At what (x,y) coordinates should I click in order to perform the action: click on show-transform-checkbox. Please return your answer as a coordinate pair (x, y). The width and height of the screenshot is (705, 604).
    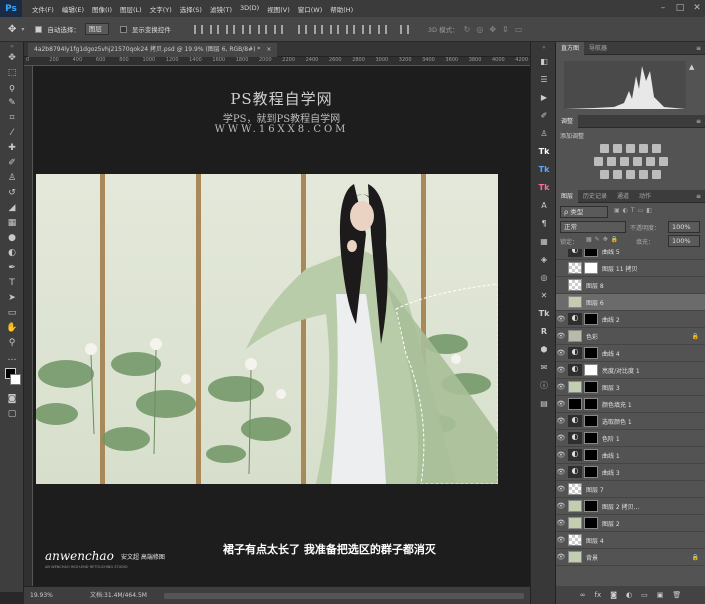
    Looking at the image, I should click on (123, 29).